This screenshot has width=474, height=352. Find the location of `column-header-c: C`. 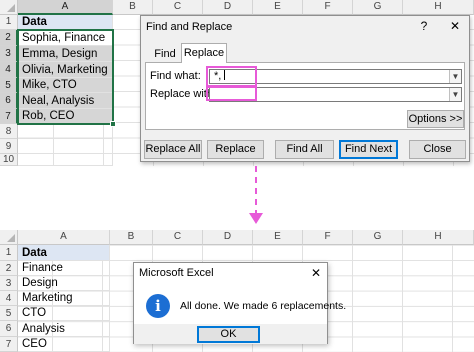

column-header-c: C is located at coordinates (178, 7).